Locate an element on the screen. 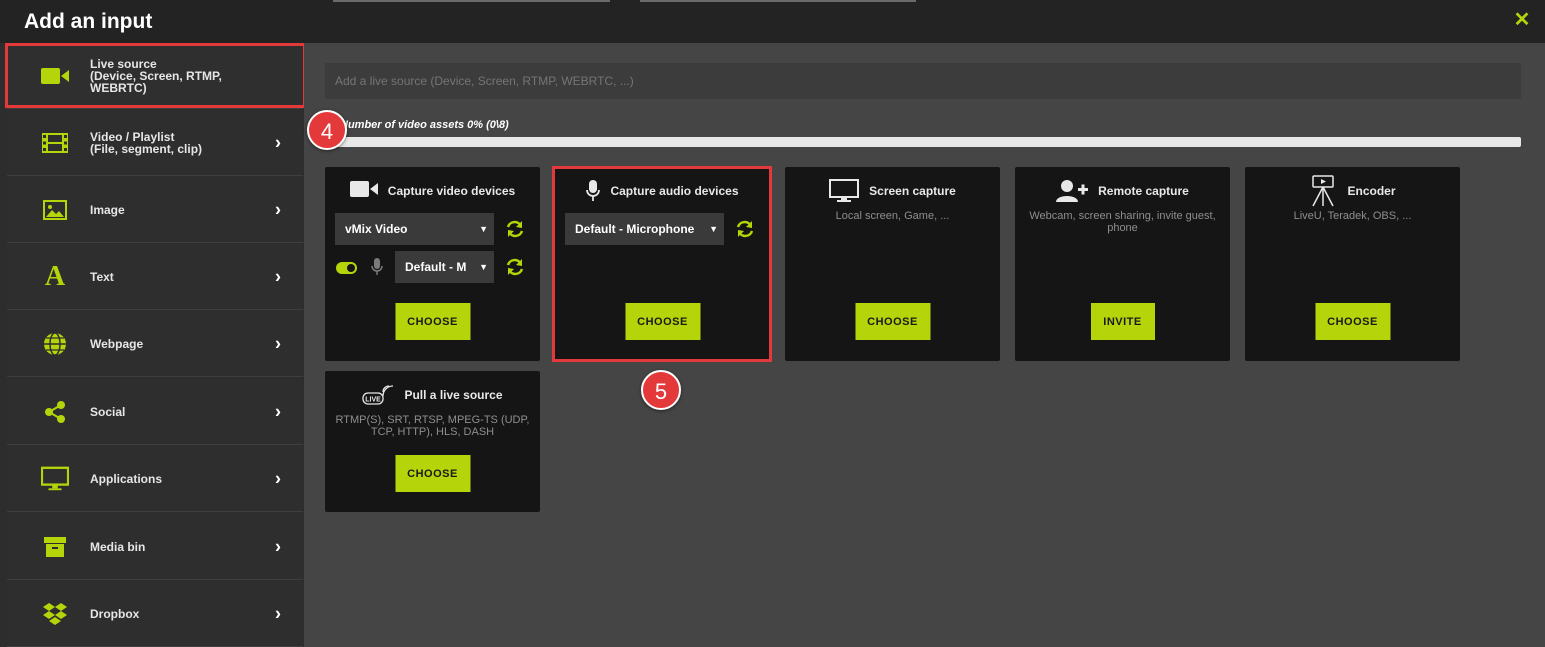  choose-video-button: CHOOSE is located at coordinates (432, 321).